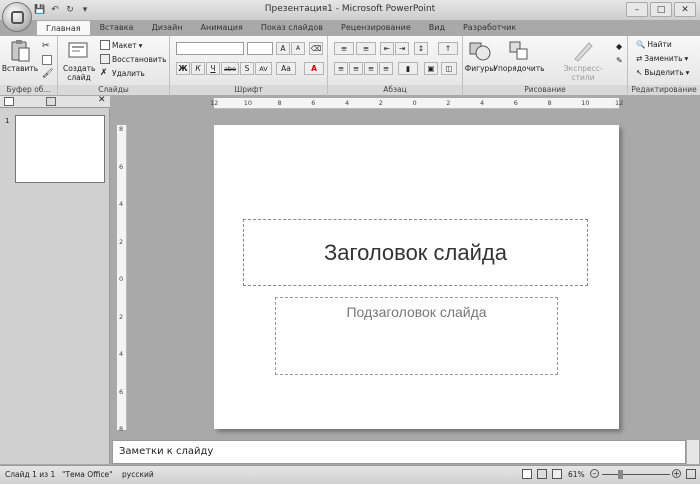 Image resolution: width=700 pixels, height=484 pixels. I want to click on paragraph-group: ≡ ≡ ⇤ ⇥ ↕ ↑ ≡ ≡ ≡ ≡ ▮ ▣ ◫ Абзац, so click(395, 66).